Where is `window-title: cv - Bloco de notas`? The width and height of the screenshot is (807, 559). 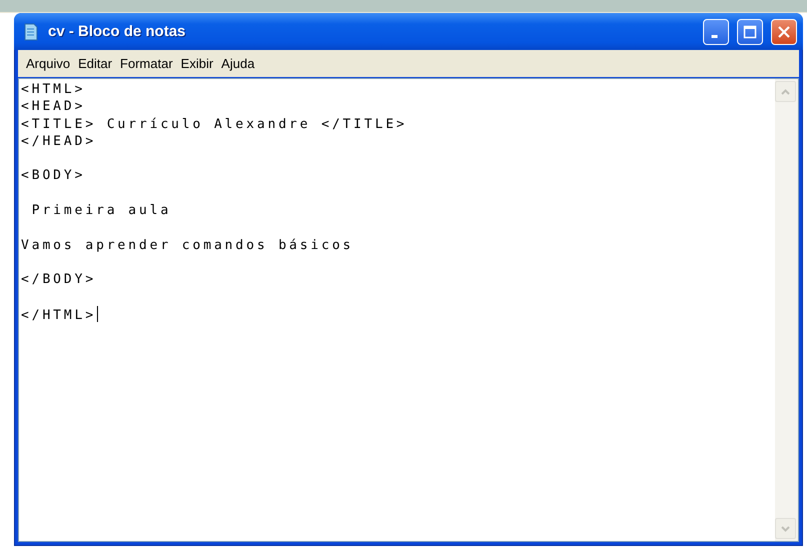 window-title: cv - Bloco de notas is located at coordinates (117, 31).